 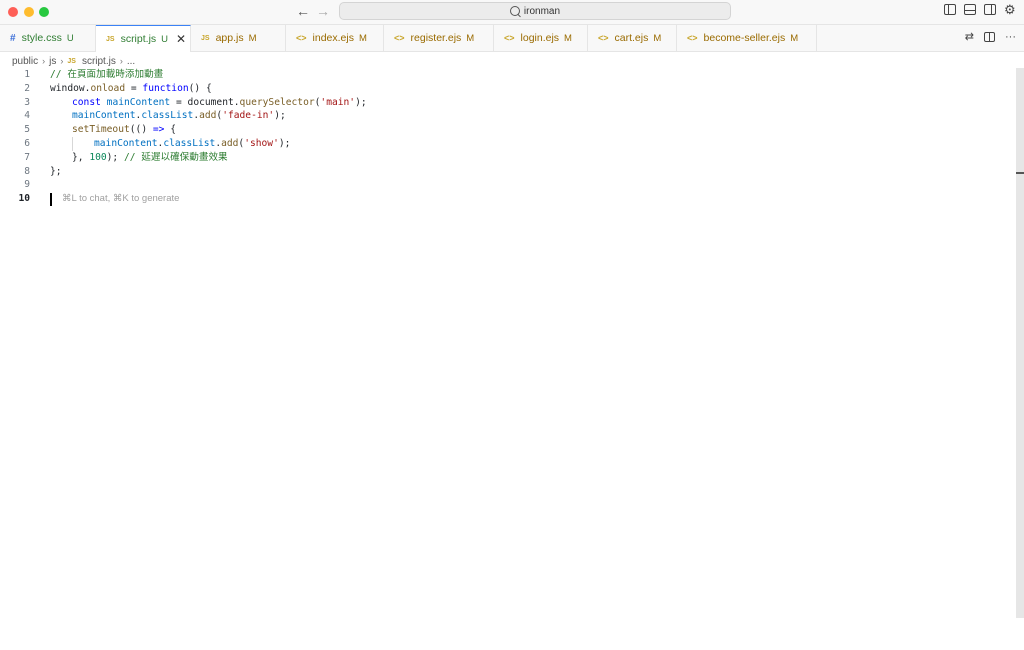 I want to click on code-line: 8};, so click(x=500, y=172).